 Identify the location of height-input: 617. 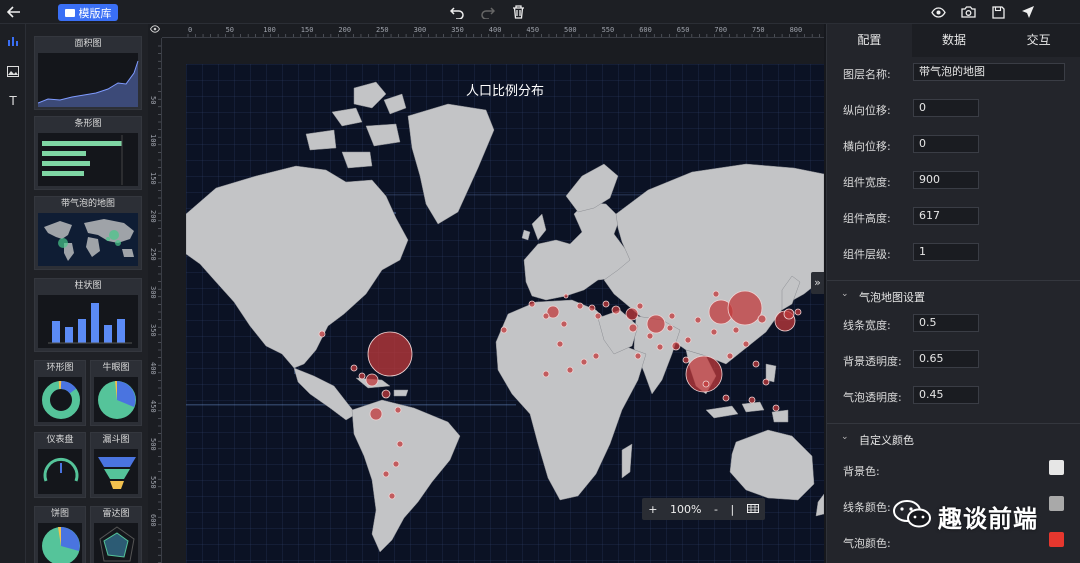
(946, 216).